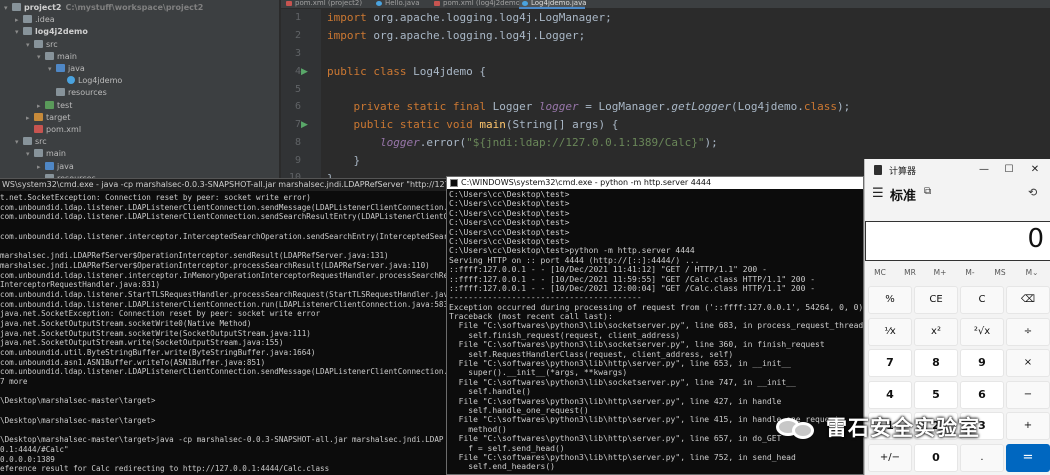 The image size is (1050, 475). Describe the element at coordinates (1032, 272) in the screenshot. I see `memory-list-button: M⌄` at that location.